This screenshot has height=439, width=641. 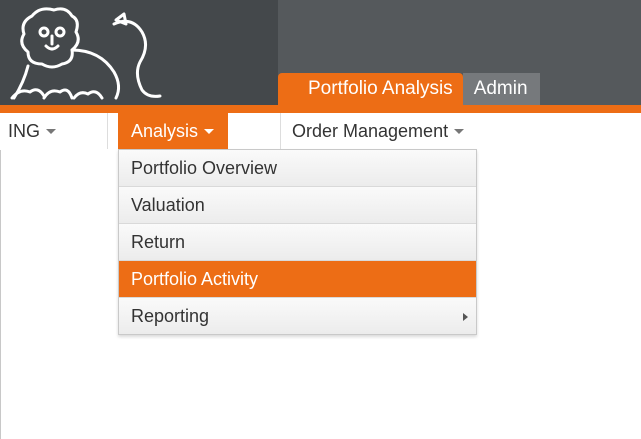 What do you see at coordinates (501, 89) in the screenshot?
I see `tab-admin: Admin` at bounding box center [501, 89].